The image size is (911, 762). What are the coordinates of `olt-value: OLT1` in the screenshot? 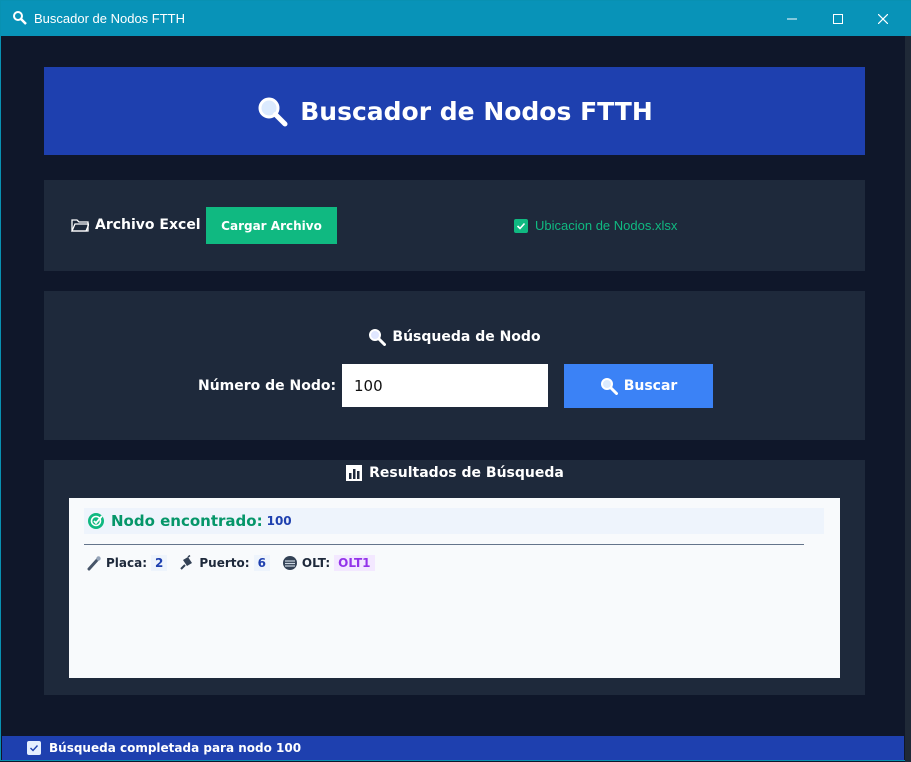 It's located at (354, 563).